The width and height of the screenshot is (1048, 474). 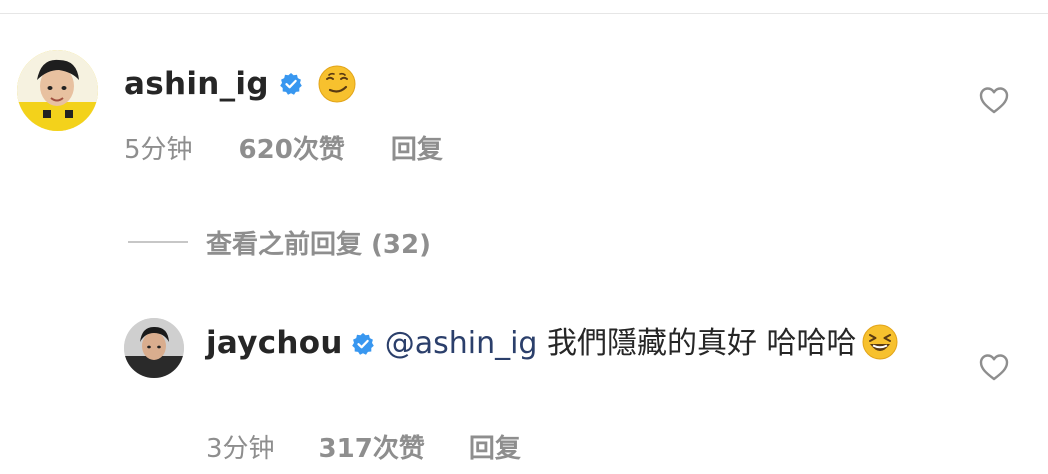 I want to click on view-replies-label: 查看之前回复 (32), so click(x=318, y=244).